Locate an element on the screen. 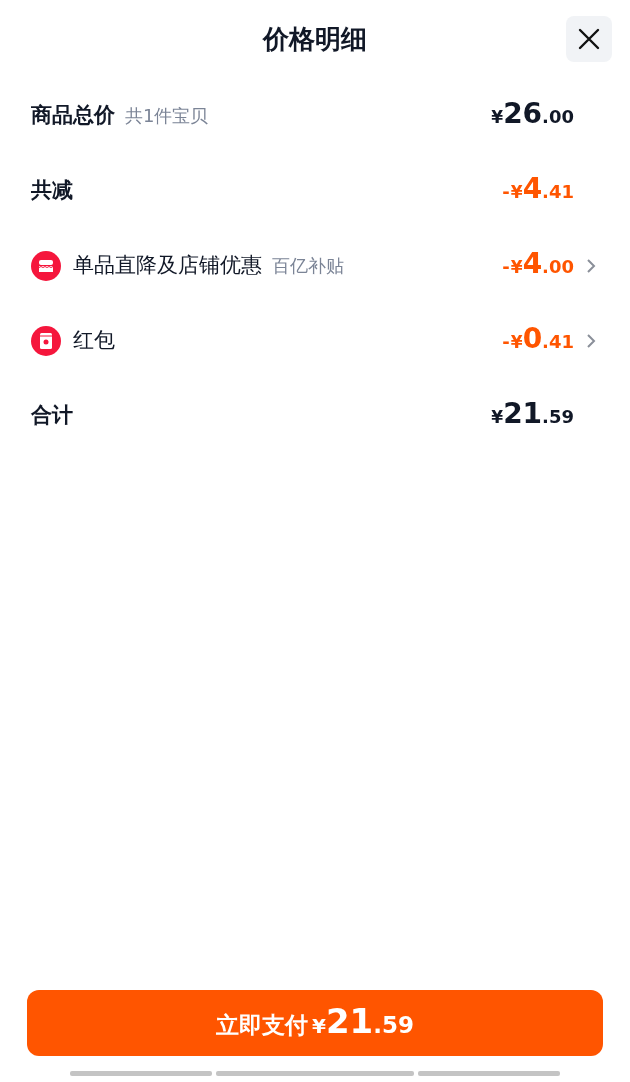 This screenshot has width=630, height=1082. row-note: 百亿补贴 is located at coordinates (308, 266).